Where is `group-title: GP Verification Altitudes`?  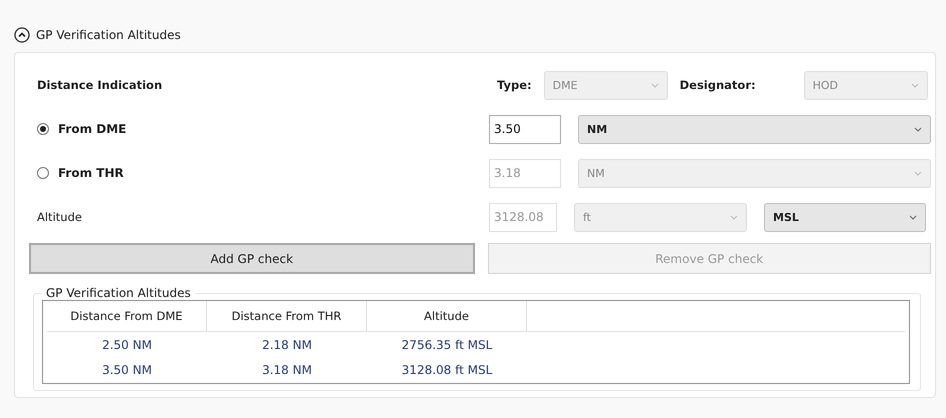 group-title: GP Verification Altitudes is located at coordinates (118, 293).